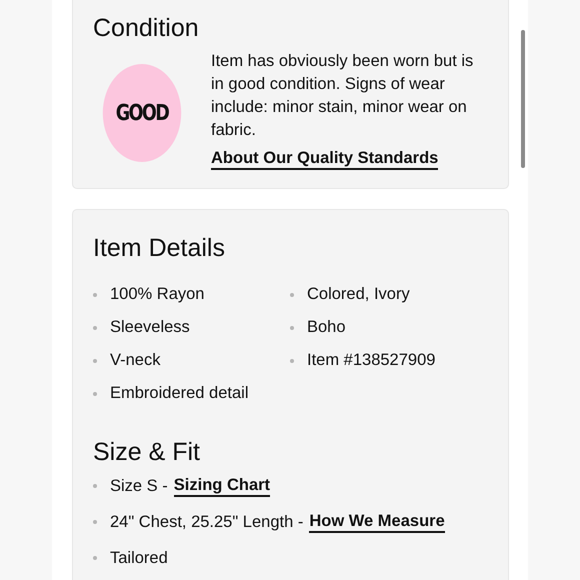 This screenshot has width=580, height=580. What do you see at coordinates (139, 558) in the screenshot?
I see `size-item: Tailored` at bounding box center [139, 558].